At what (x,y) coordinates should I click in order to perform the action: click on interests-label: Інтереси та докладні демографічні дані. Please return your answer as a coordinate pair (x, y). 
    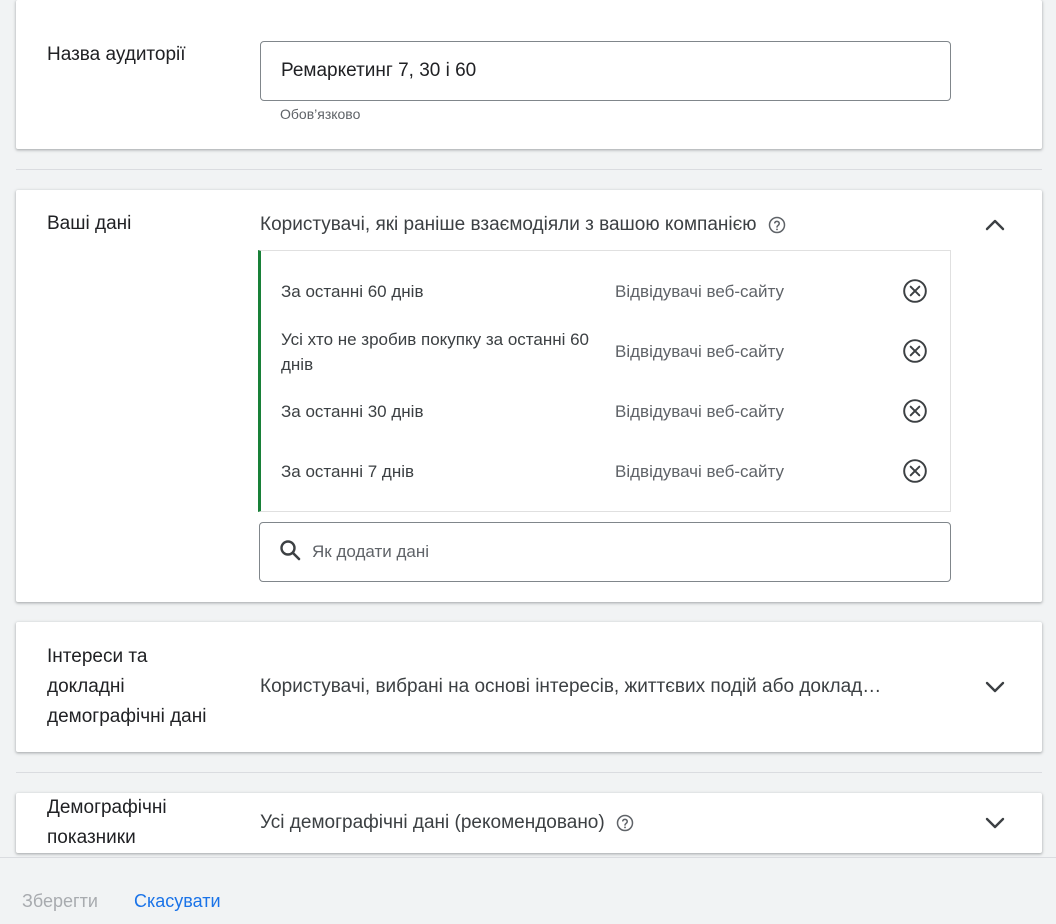
    Looking at the image, I should click on (126, 687).